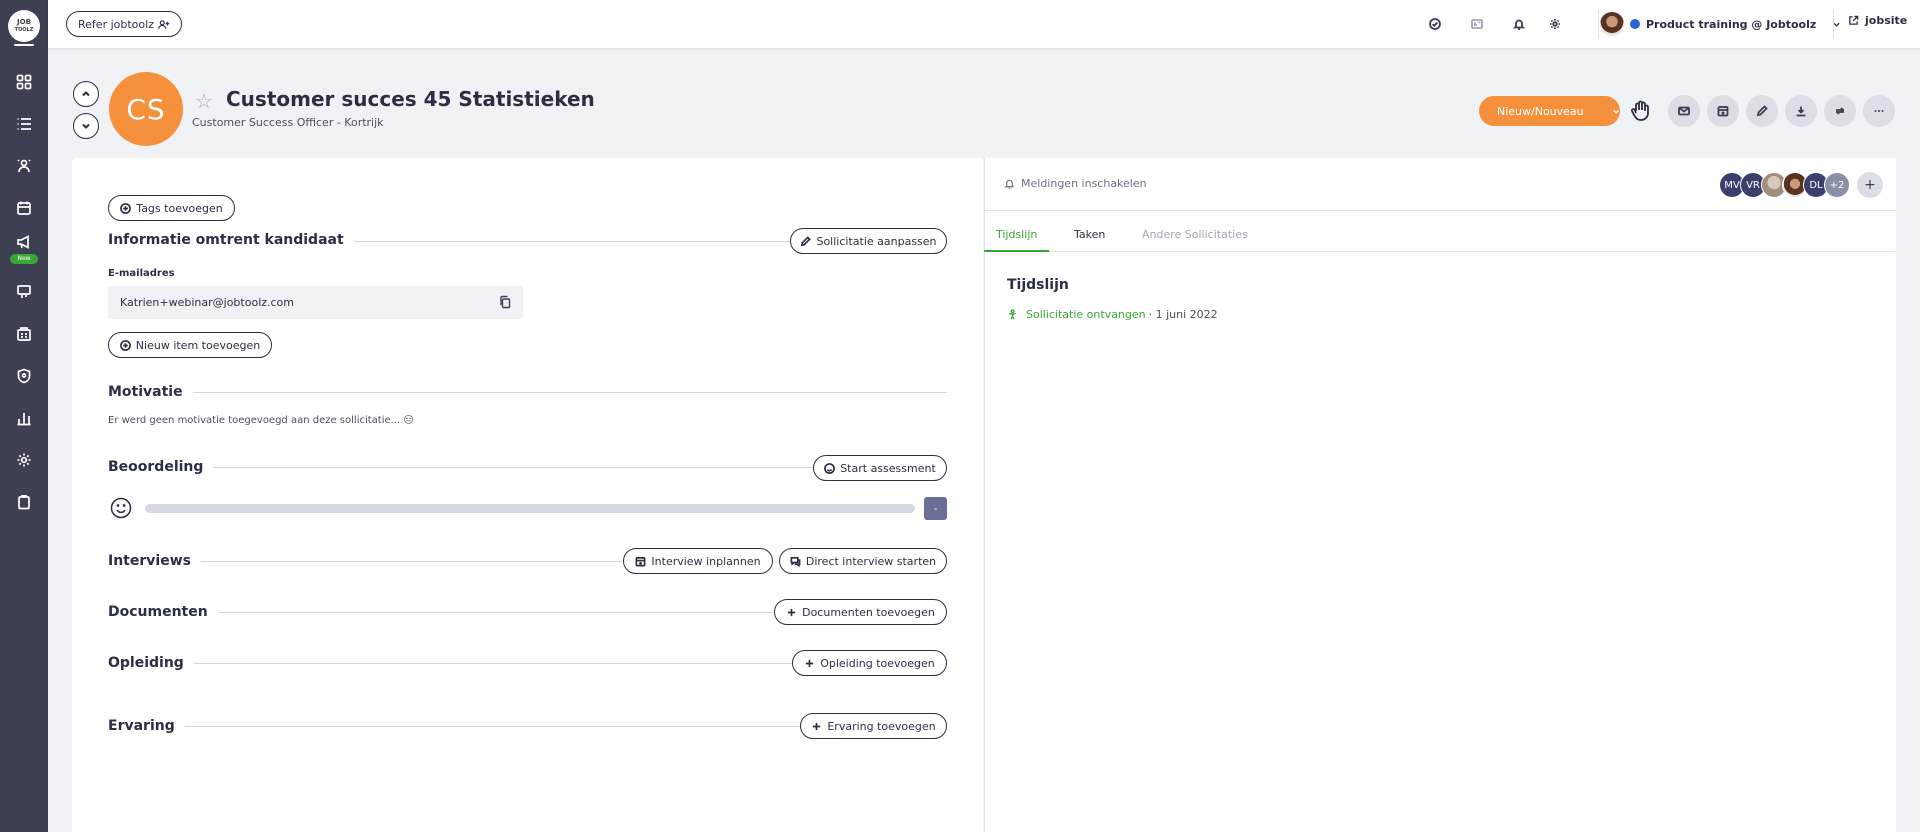  Describe the element at coordinates (179, 208) in the screenshot. I see `add-tags-label: Tags toevoegen` at that location.